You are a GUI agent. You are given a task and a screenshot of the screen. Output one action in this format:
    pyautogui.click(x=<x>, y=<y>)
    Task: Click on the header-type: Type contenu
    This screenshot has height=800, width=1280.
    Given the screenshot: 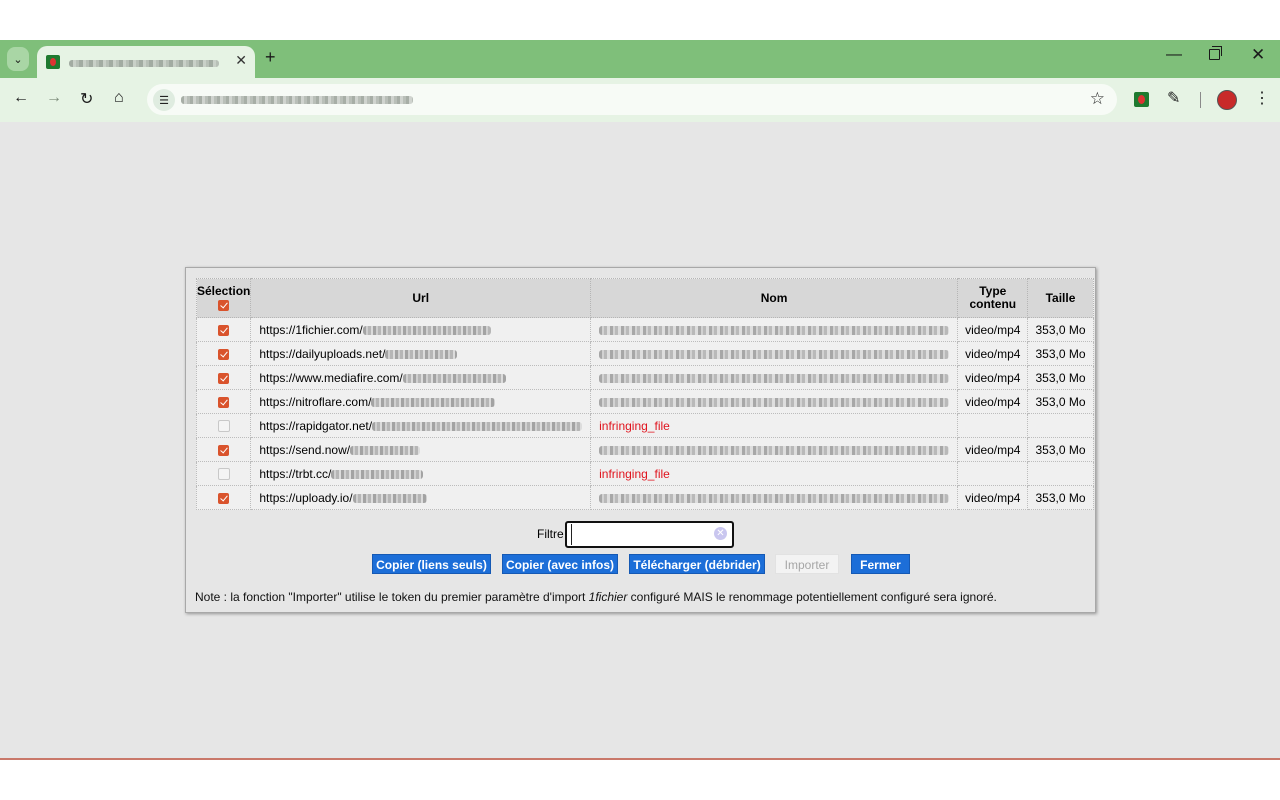 What is the action you would take?
    pyautogui.click(x=993, y=298)
    